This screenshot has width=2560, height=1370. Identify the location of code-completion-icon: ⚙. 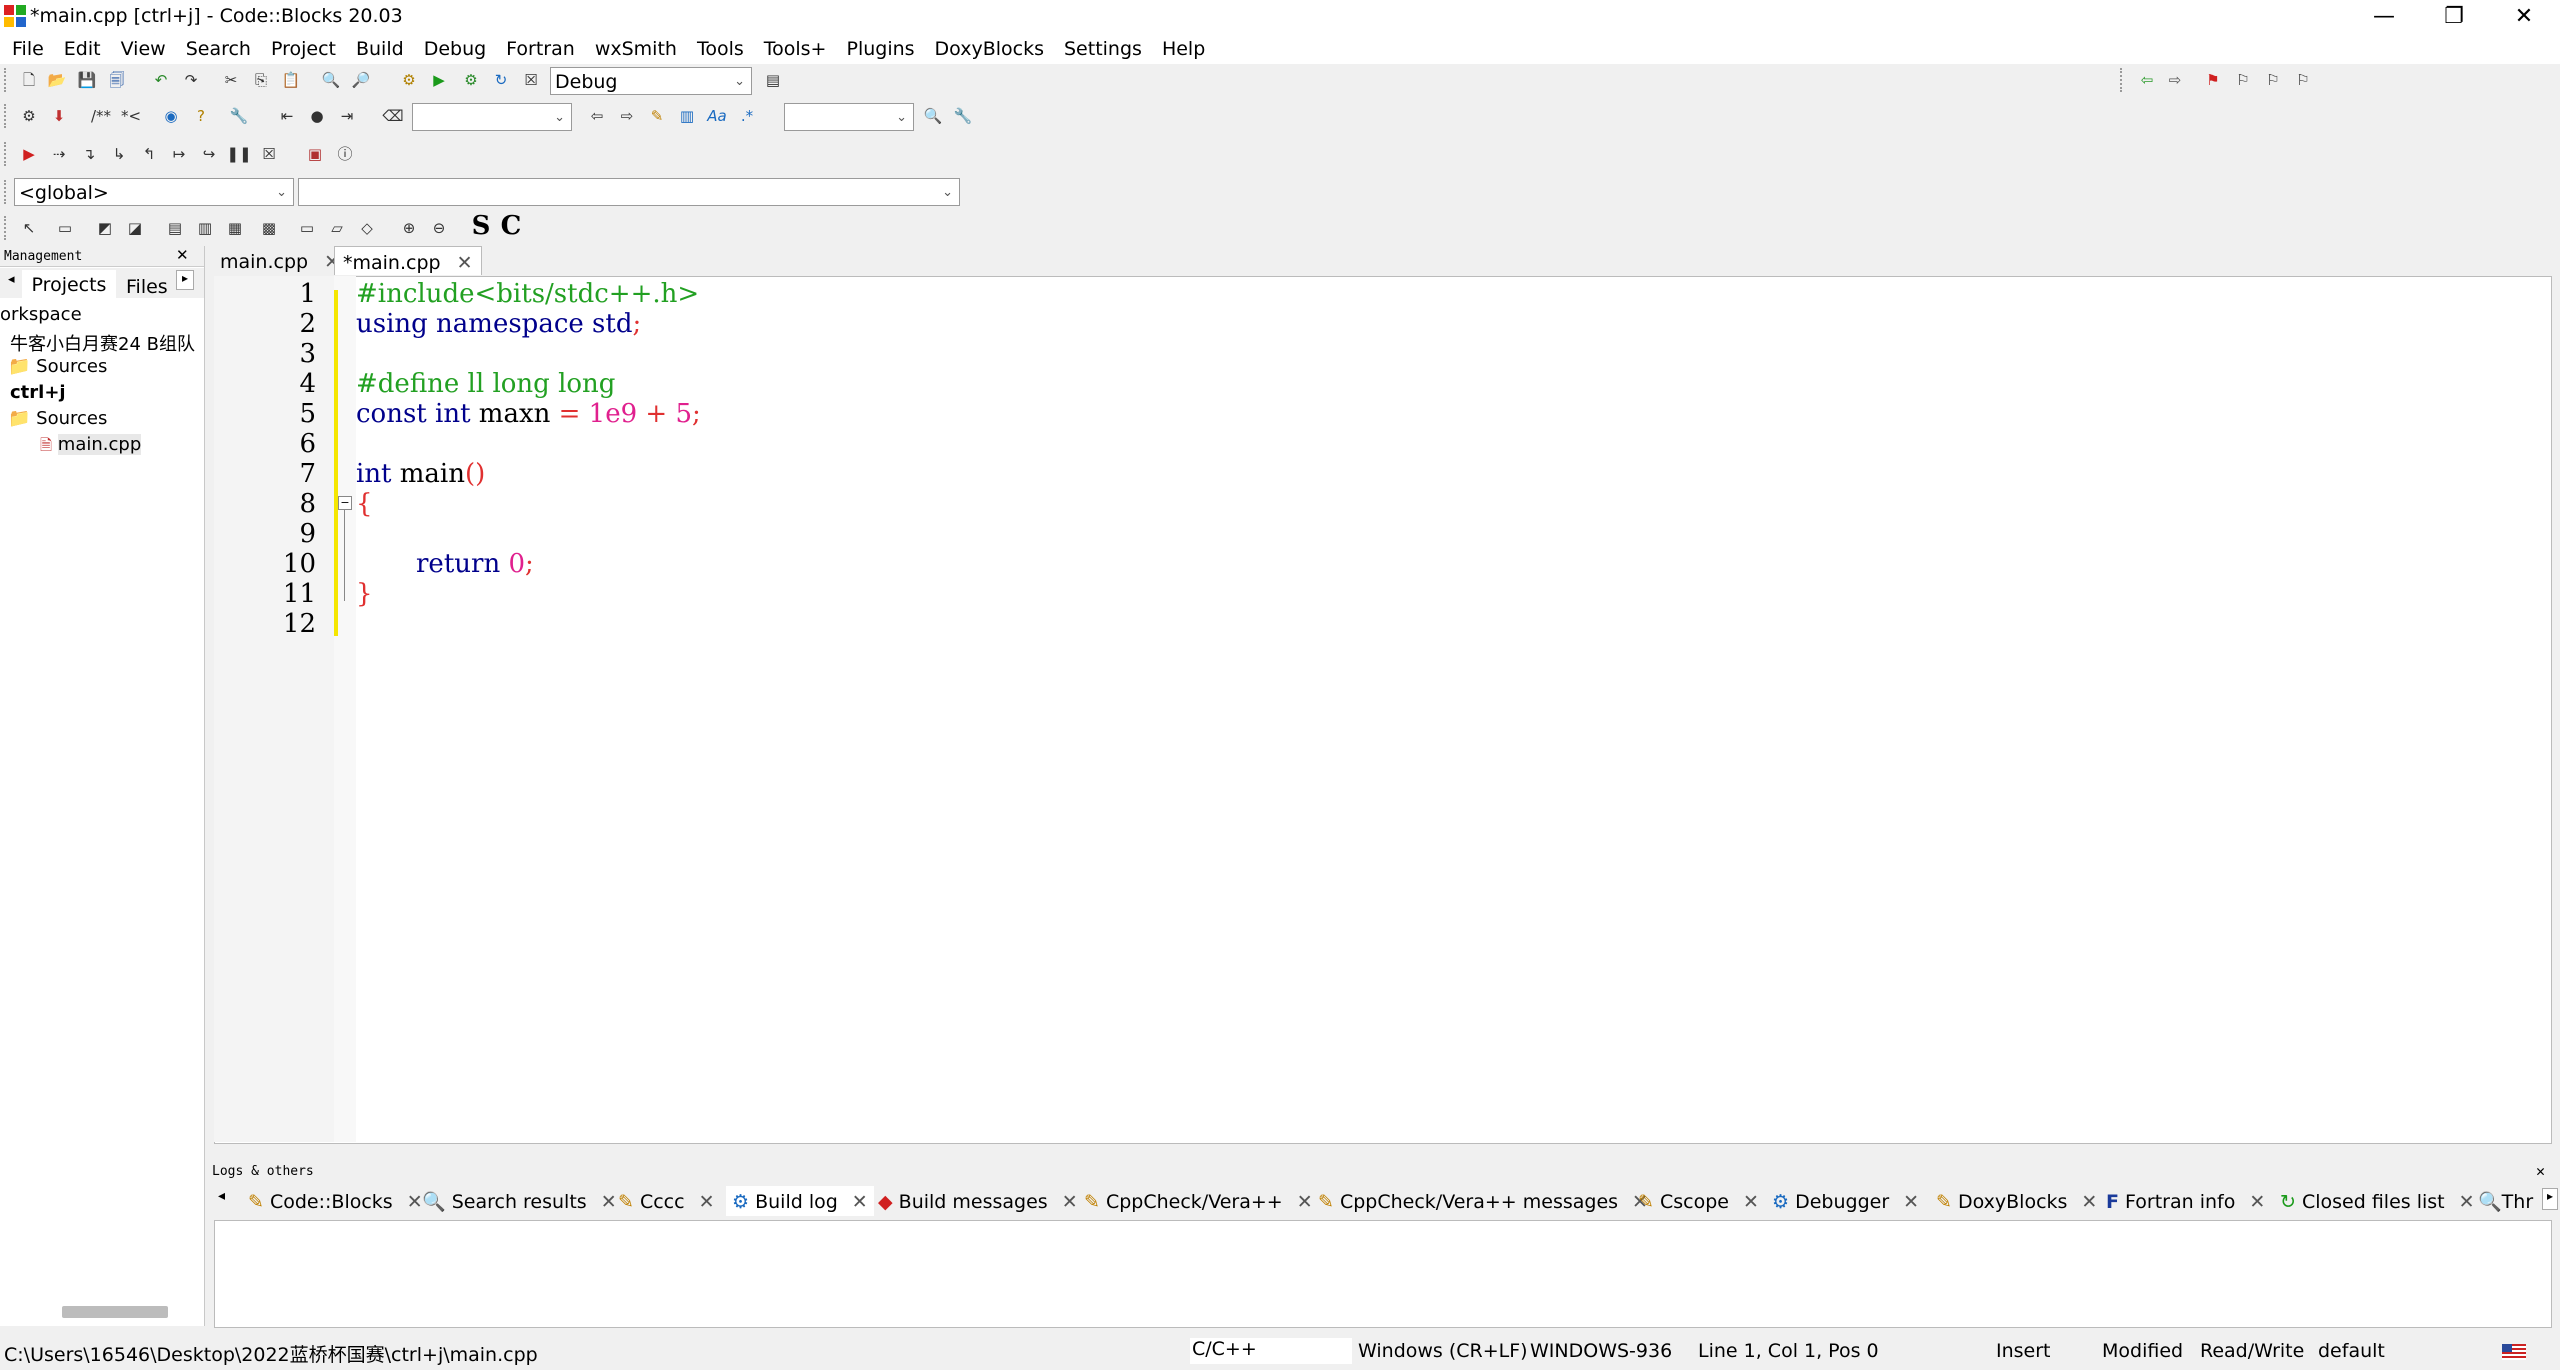
(29, 116).